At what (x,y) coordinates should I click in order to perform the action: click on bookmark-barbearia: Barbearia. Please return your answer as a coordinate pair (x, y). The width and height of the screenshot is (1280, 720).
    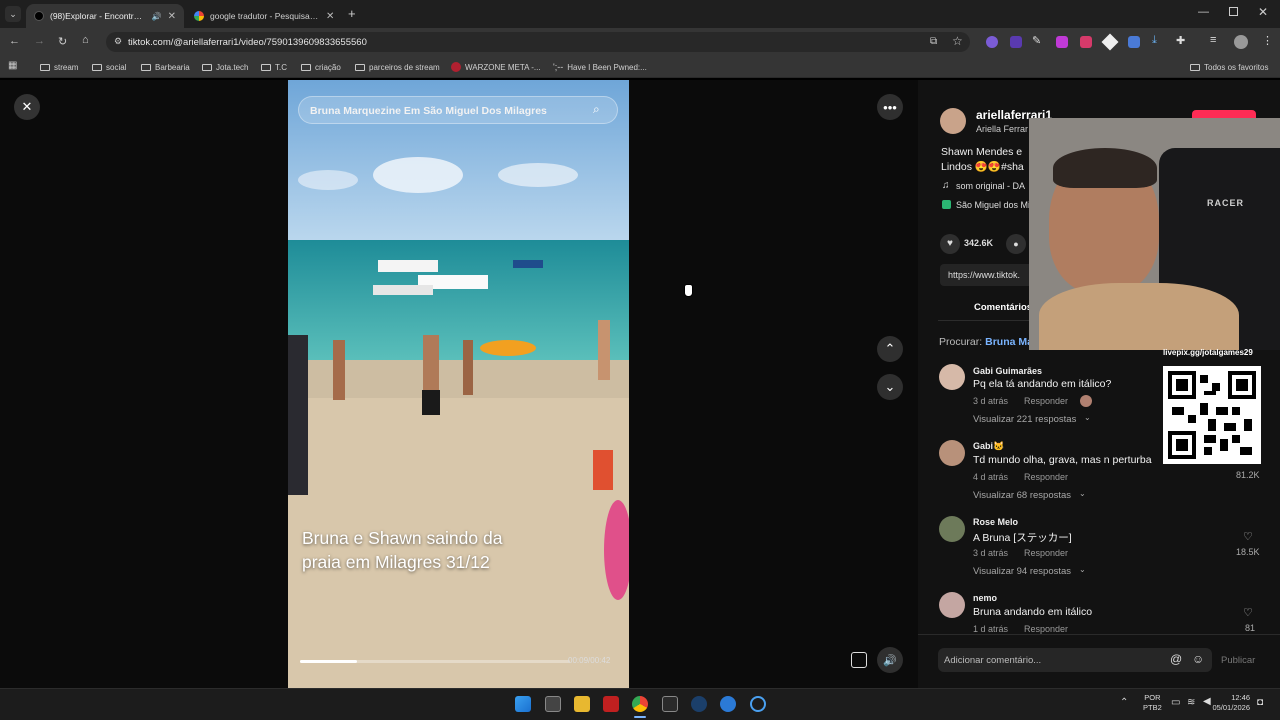
    Looking at the image, I should click on (165, 67).